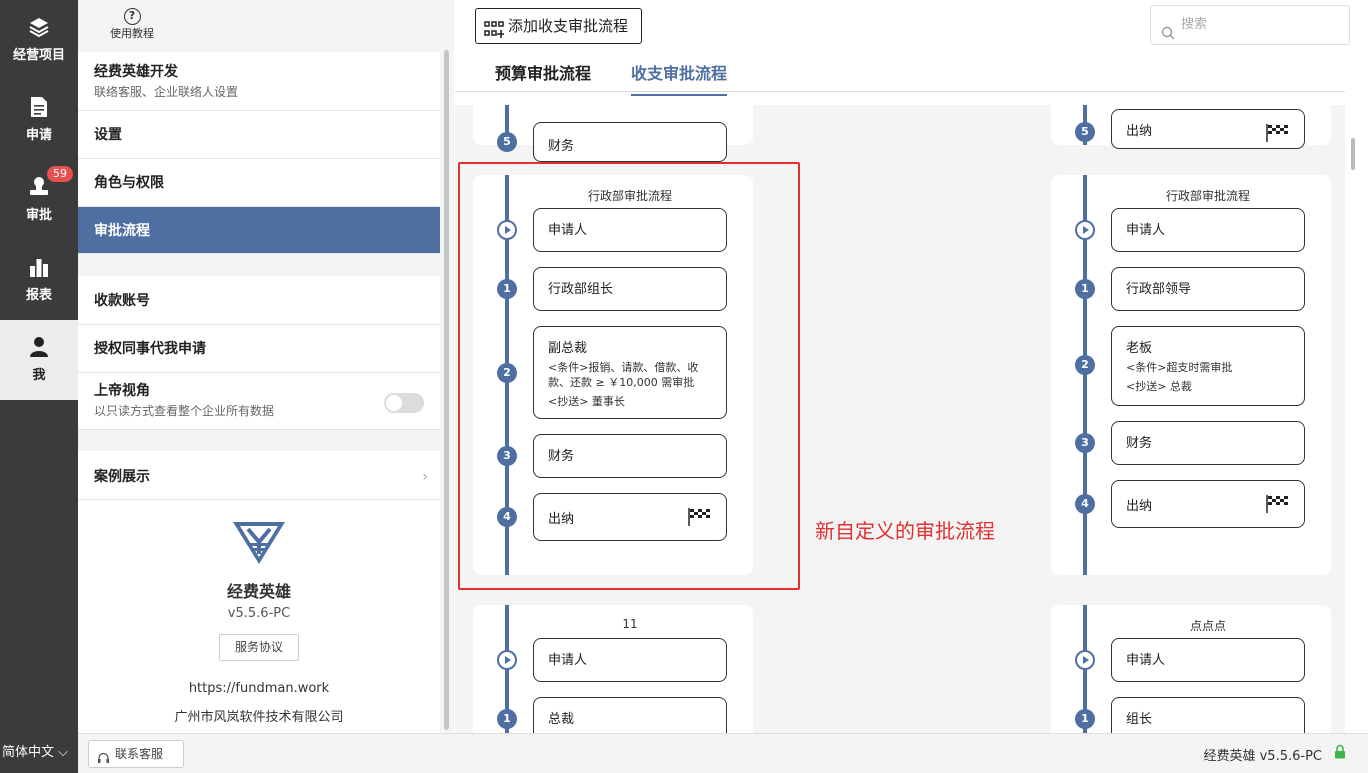  I want to click on menu-item-settings: 设置, so click(259, 135).